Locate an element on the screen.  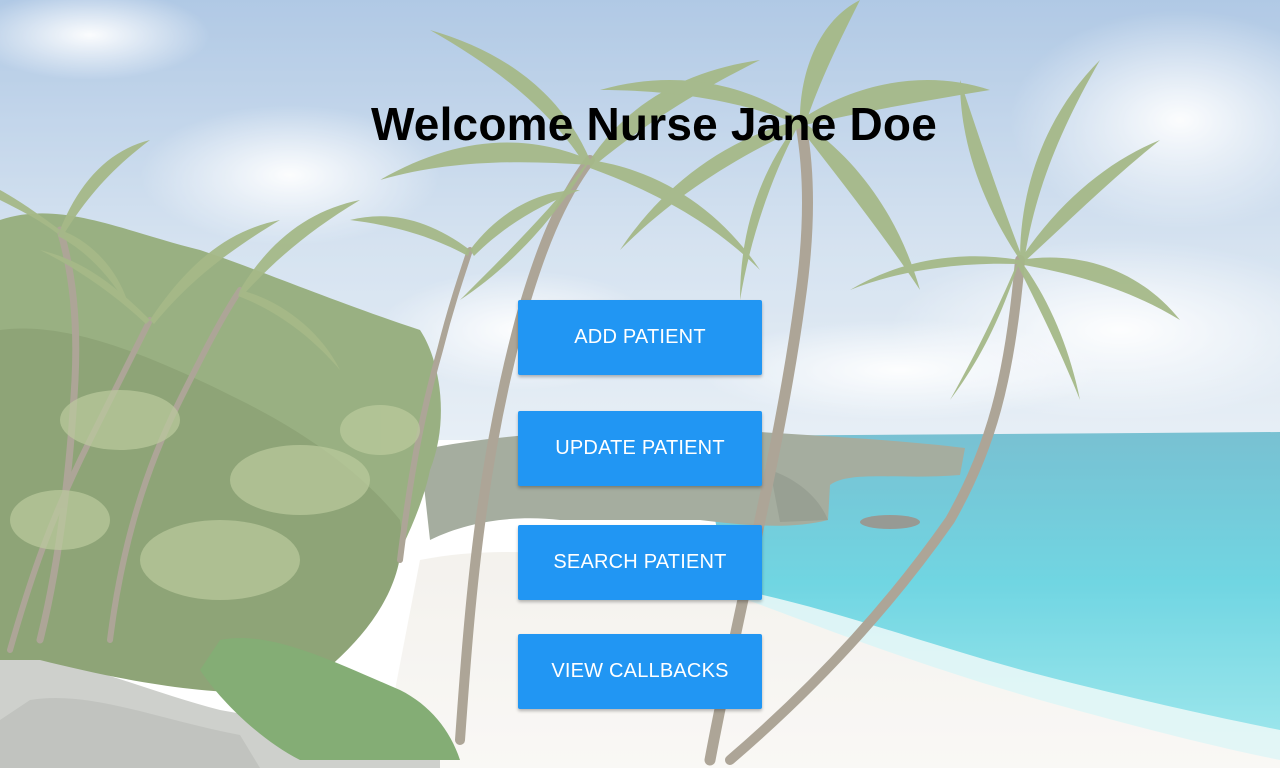
page-title: Welcome Nurse Jane Doe is located at coordinates (654, 124).